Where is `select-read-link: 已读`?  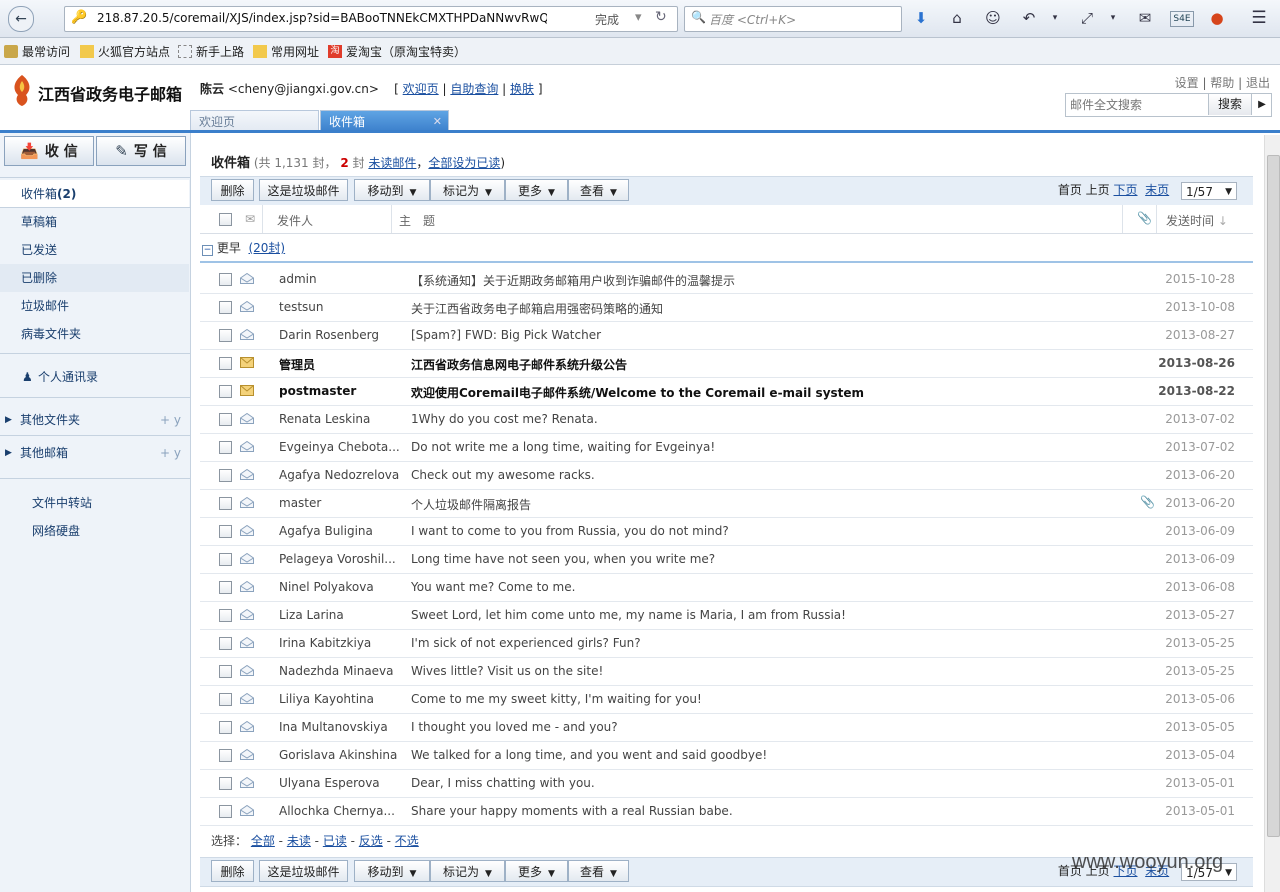 select-read-link: 已读 is located at coordinates (335, 841).